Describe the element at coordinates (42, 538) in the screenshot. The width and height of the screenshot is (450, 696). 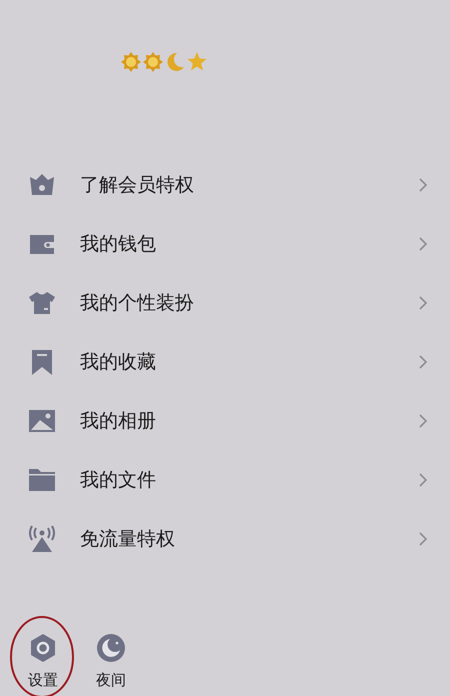
I see `antenna-icon` at that location.